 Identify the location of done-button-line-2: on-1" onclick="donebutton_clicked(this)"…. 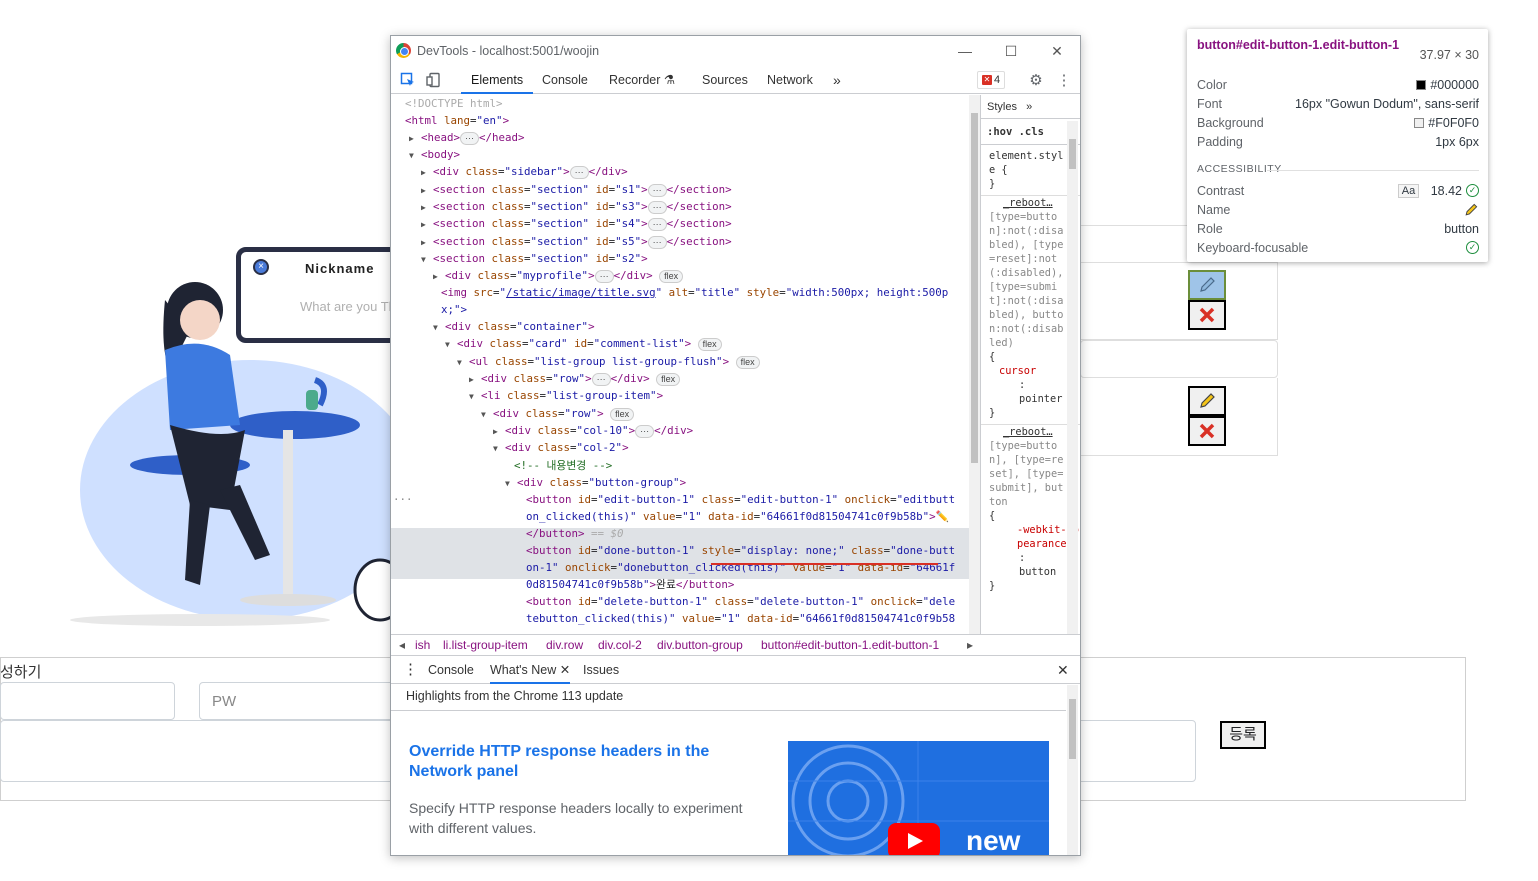
(740, 567).